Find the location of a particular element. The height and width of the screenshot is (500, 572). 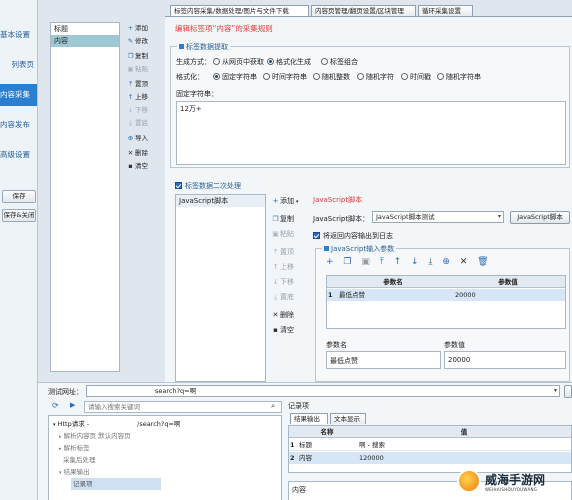

tab-content-page: 内容页管理/翻页设置/区块管理 is located at coordinates (363, 10).